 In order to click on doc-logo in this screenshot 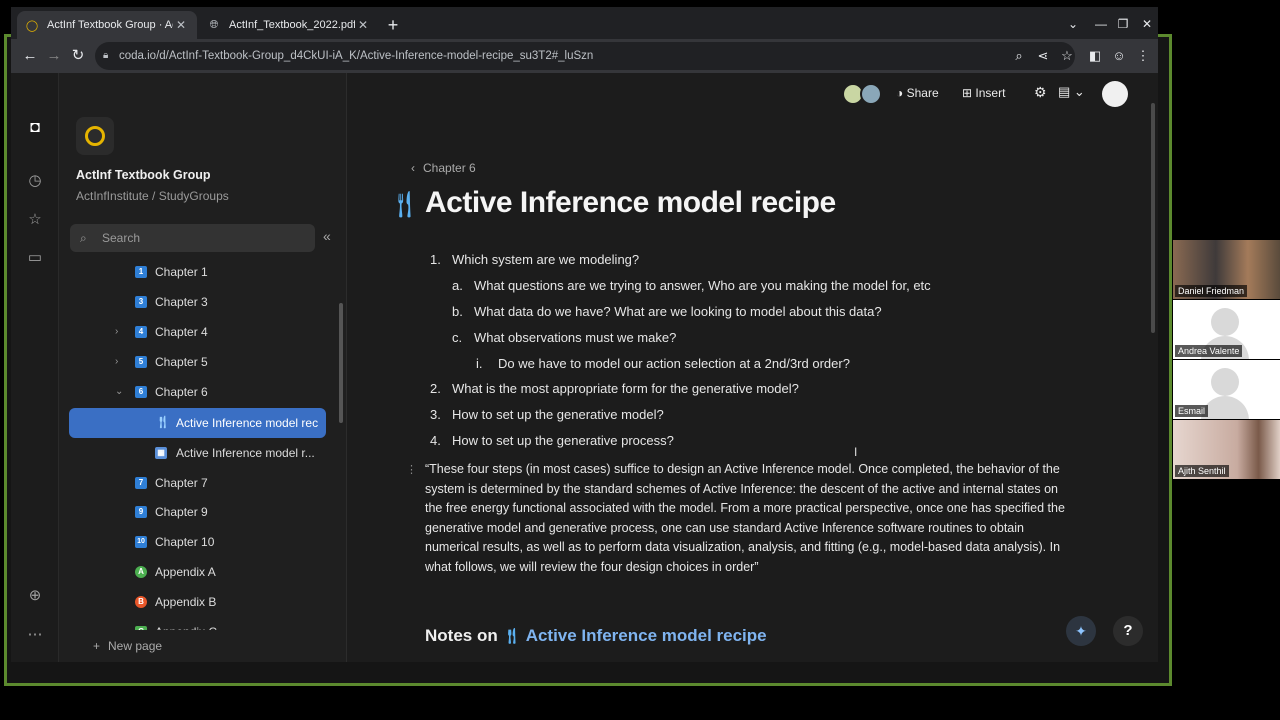, I will do `click(95, 136)`.